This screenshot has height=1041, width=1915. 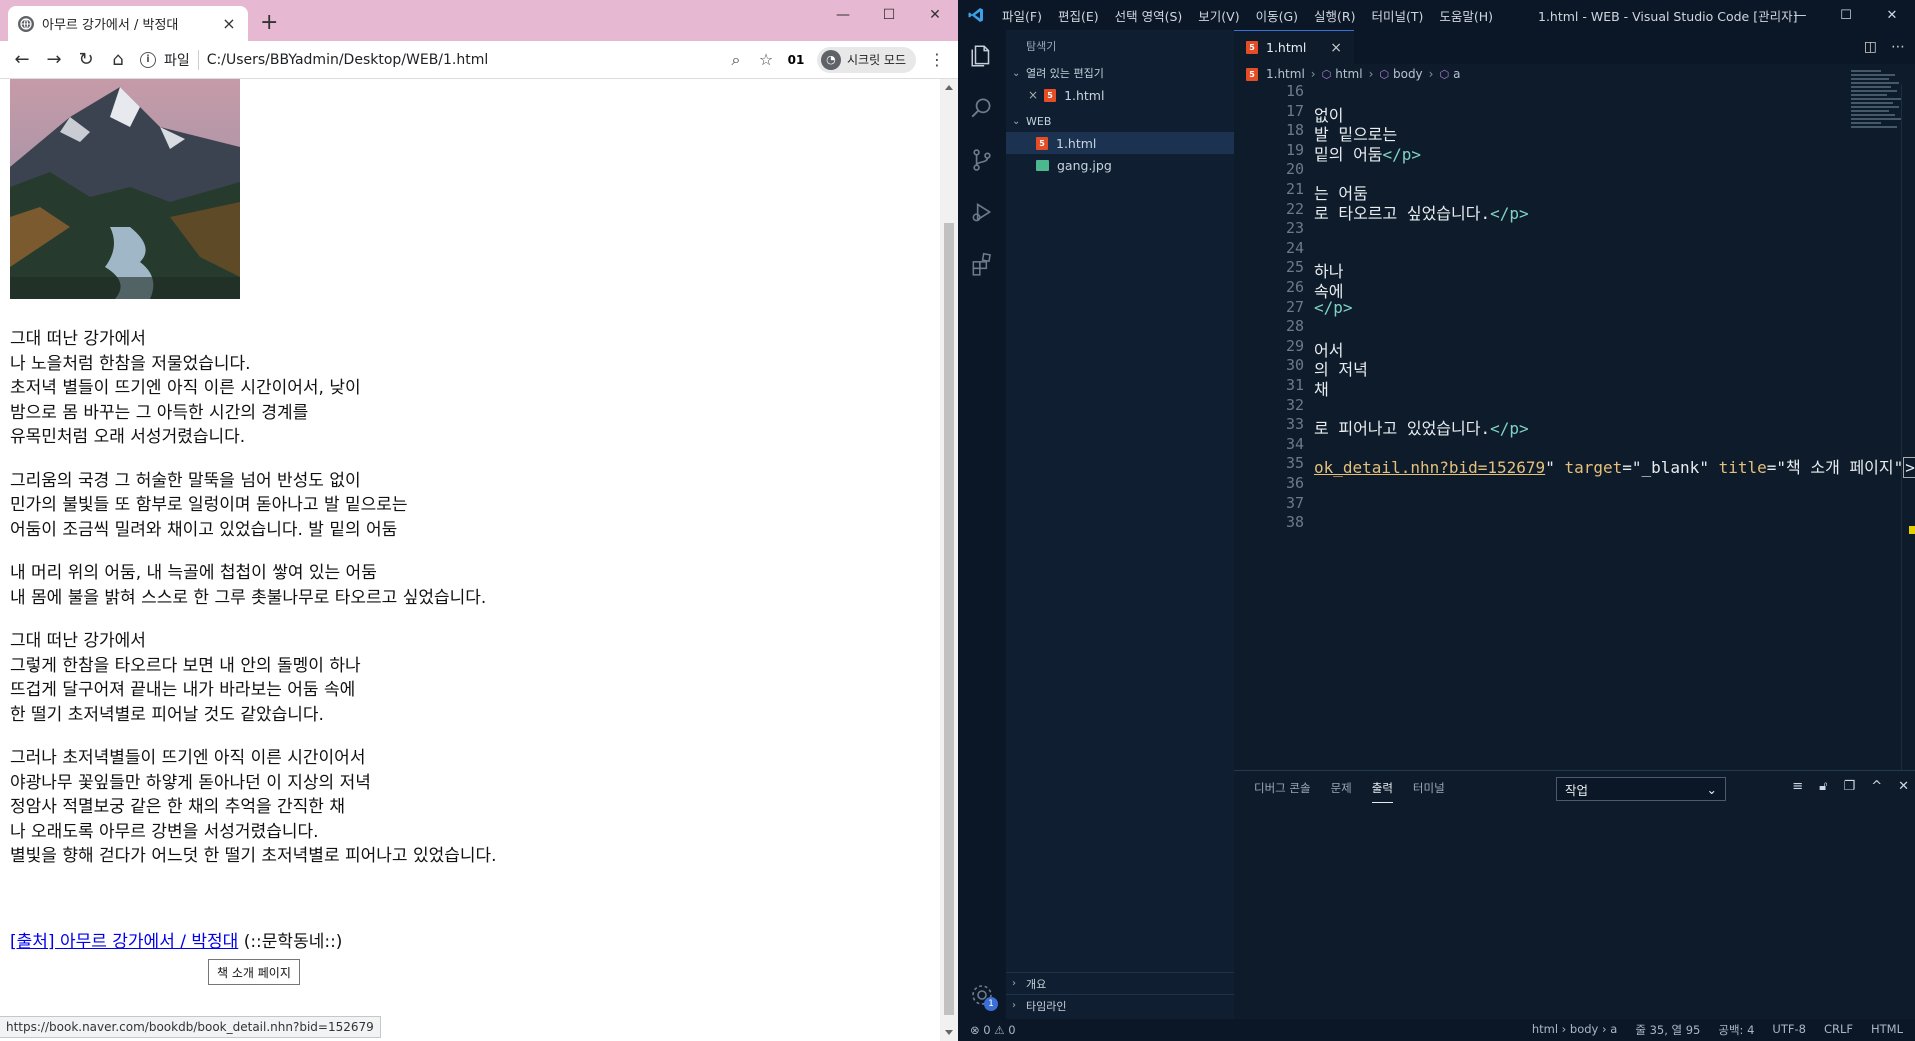 I want to click on menu-item: 도움말(H), so click(x=1466, y=15).